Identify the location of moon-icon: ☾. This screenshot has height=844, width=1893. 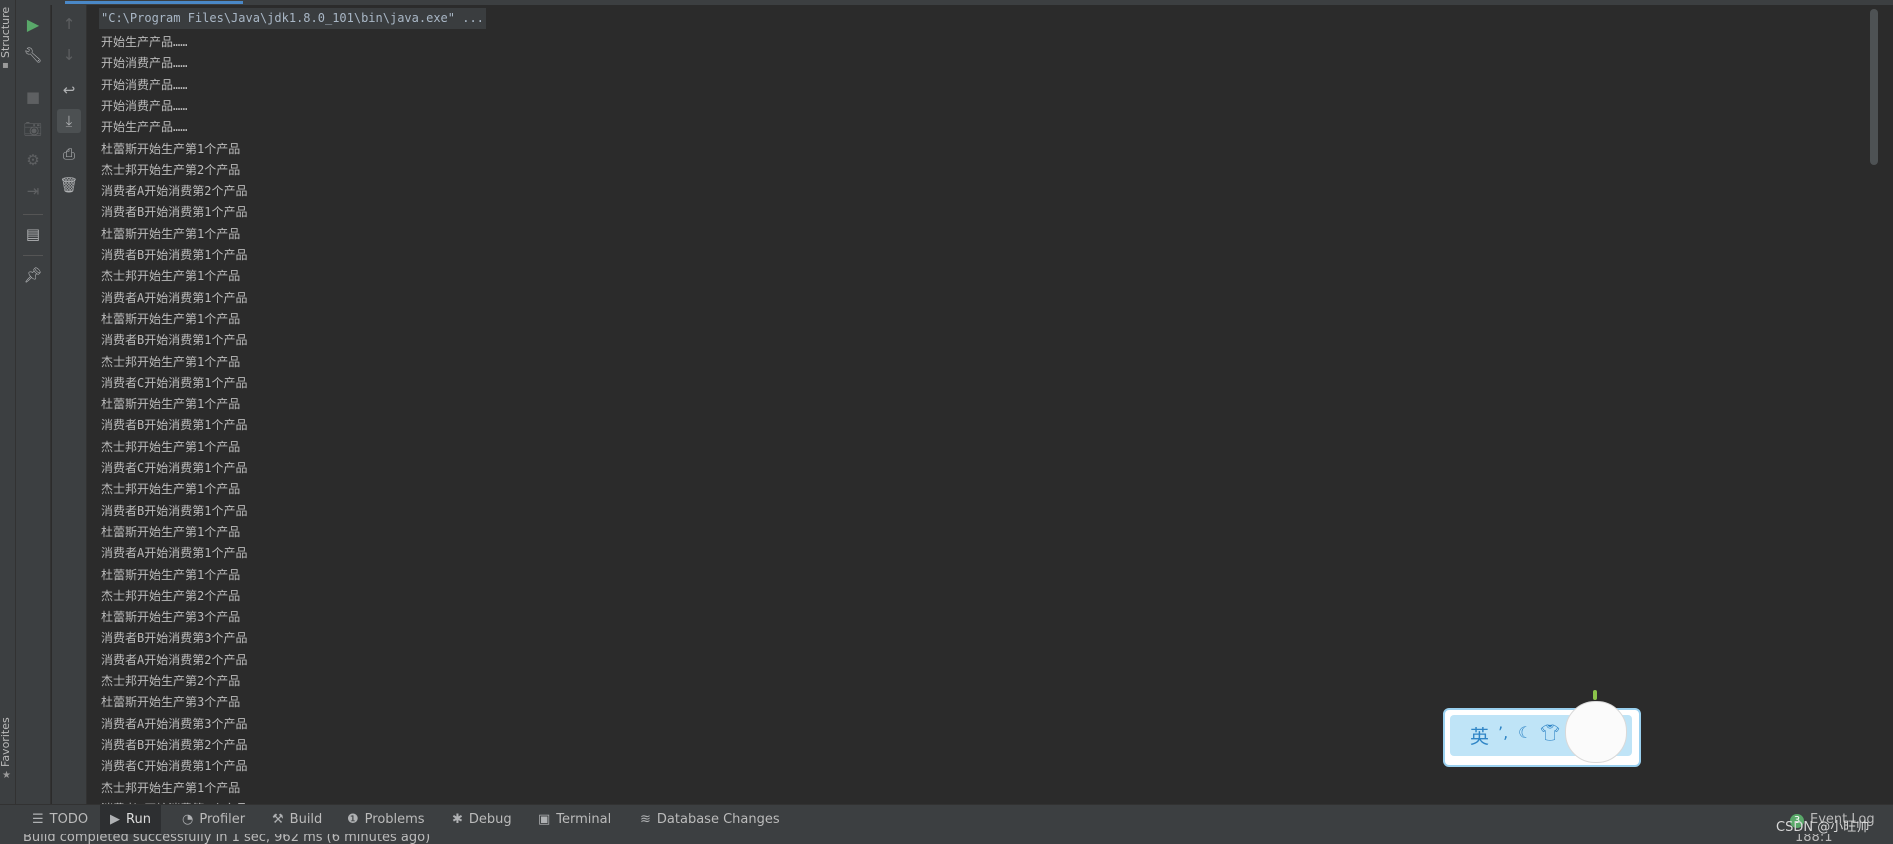
(1525, 732).